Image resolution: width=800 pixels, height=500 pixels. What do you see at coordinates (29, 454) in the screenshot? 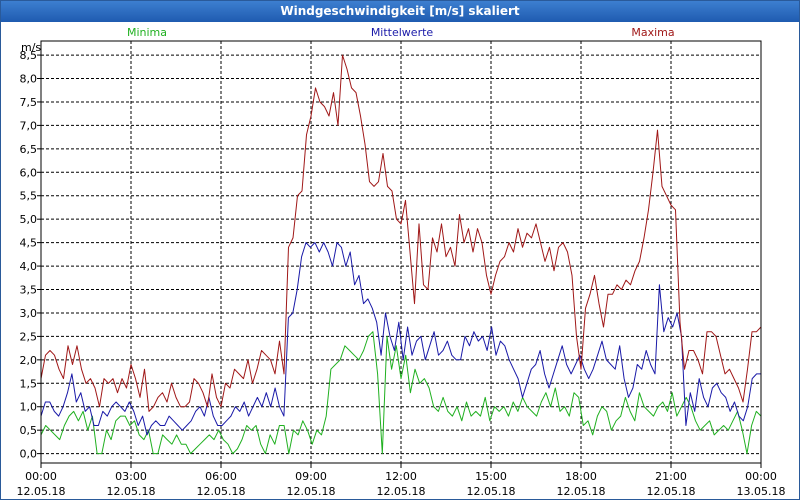
I see `y-tick-label: 0,0` at bounding box center [29, 454].